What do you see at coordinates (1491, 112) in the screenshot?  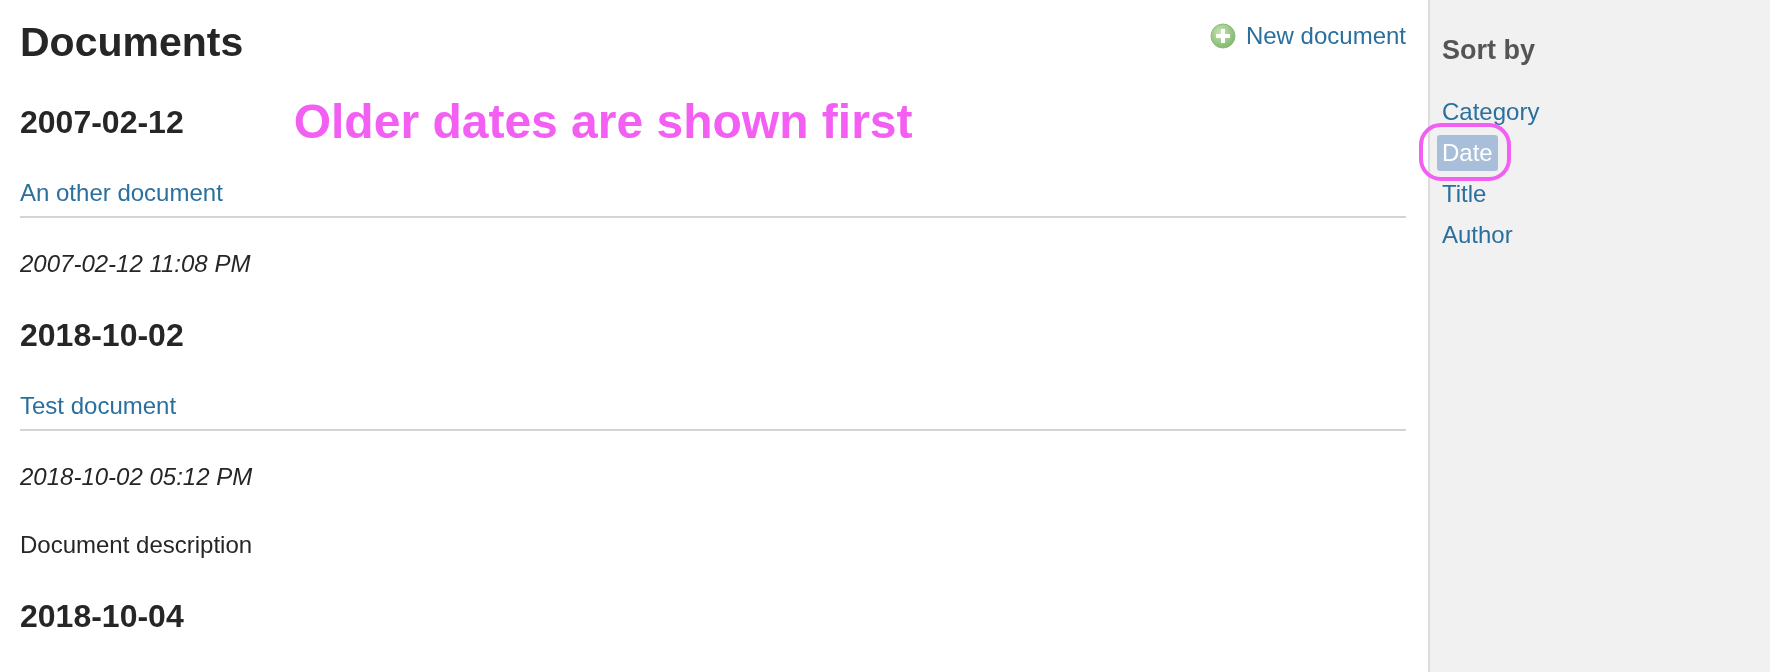 I see `sort-option: Category` at bounding box center [1491, 112].